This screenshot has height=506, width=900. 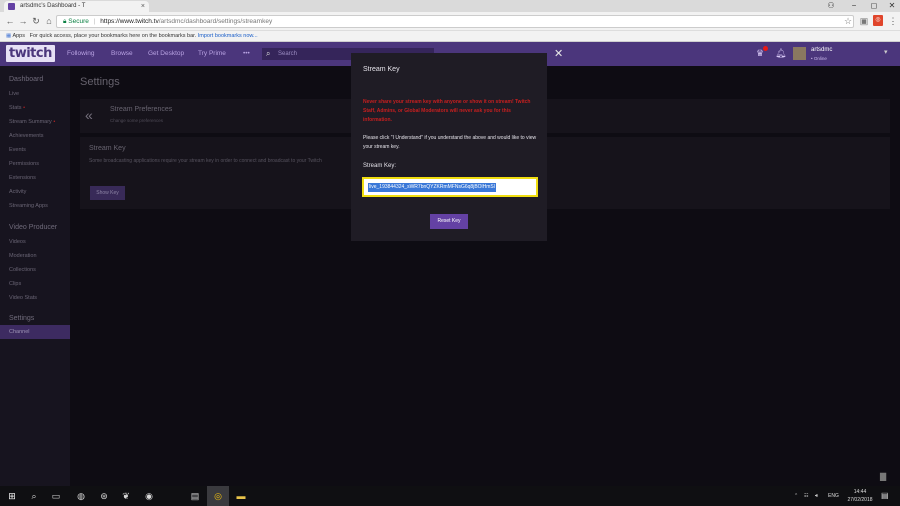 I want to click on reset-key-button: Reset Key, so click(x=449, y=221).